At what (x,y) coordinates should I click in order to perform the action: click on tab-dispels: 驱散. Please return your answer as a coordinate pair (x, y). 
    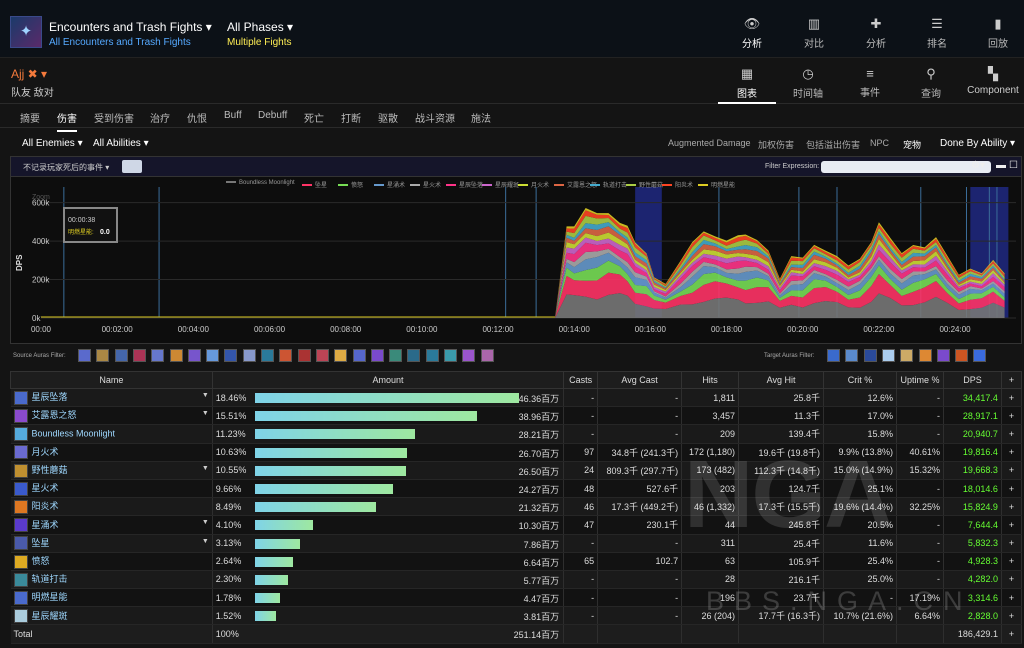
    Looking at the image, I should click on (388, 117).